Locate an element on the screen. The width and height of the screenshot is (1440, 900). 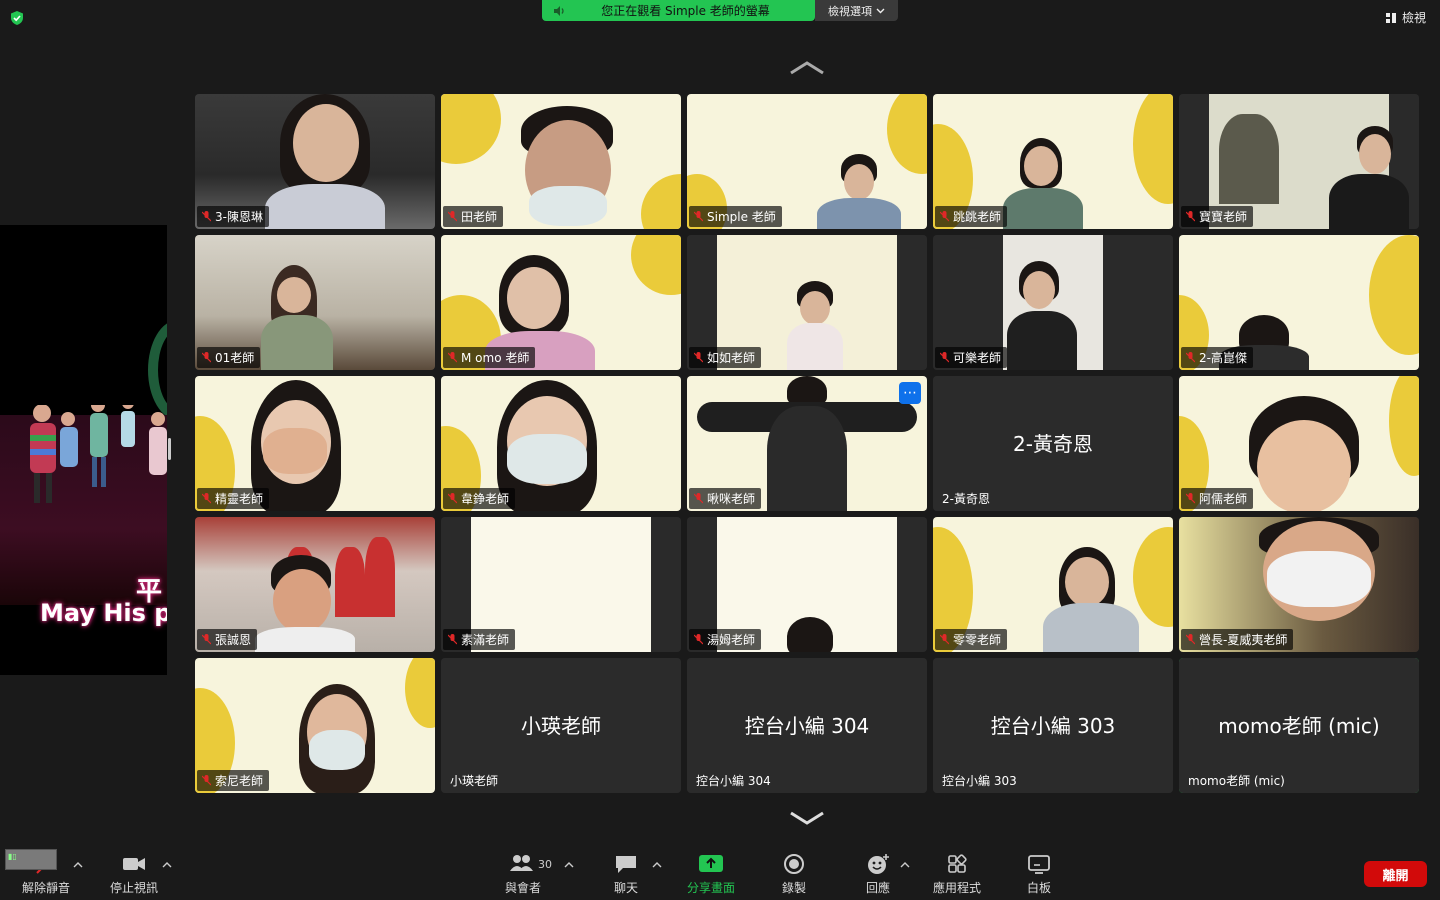
participant-name-label: 寶寶老師 is located at coordinates (1217, 216).